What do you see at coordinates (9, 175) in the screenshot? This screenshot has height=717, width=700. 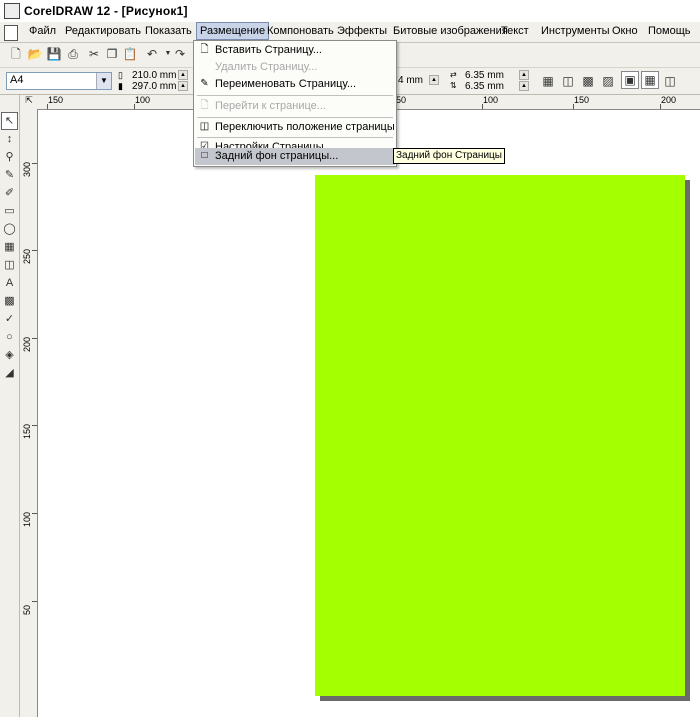 I see `freehand-tool-icon: ✎` at bounding box center [9, 175].